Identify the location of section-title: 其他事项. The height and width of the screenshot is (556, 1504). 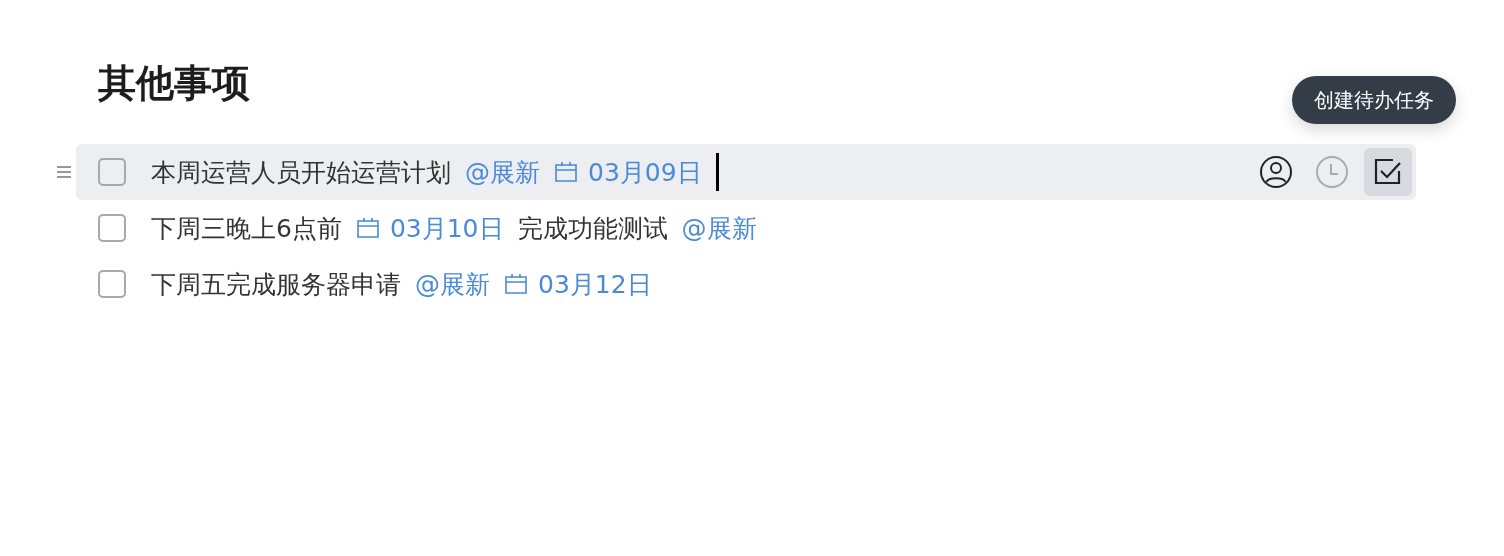
(174, 83).